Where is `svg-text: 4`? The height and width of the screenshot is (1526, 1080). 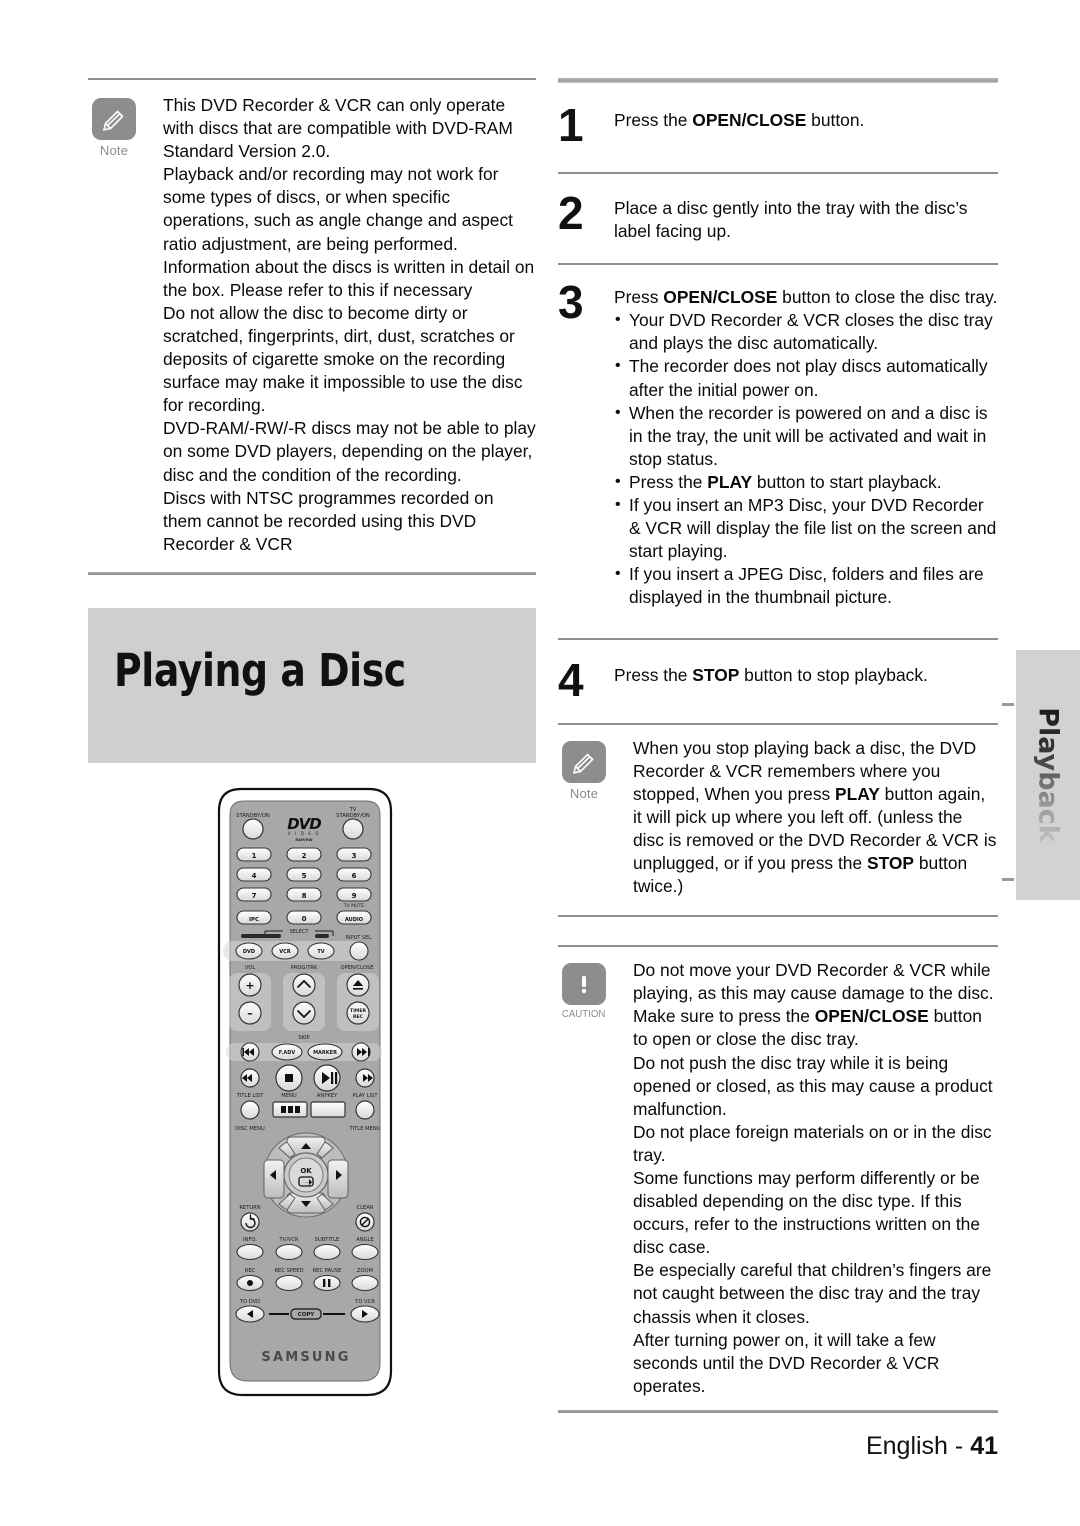
svg-text: 4 is located at coordinates (254, 876).